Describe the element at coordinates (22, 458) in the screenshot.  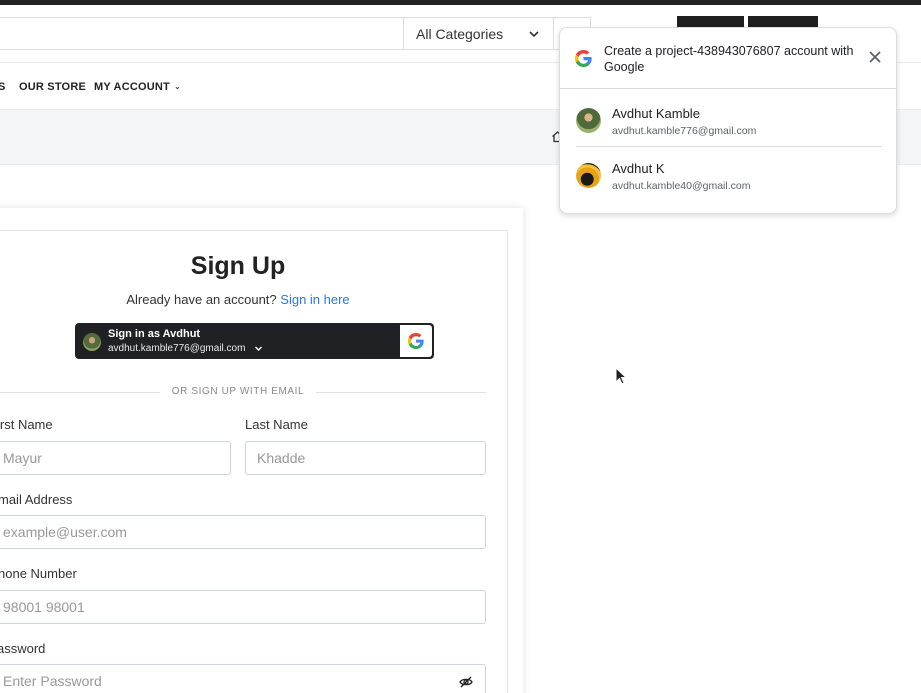
I see `first-name-placeholder: Mayur` at that location.